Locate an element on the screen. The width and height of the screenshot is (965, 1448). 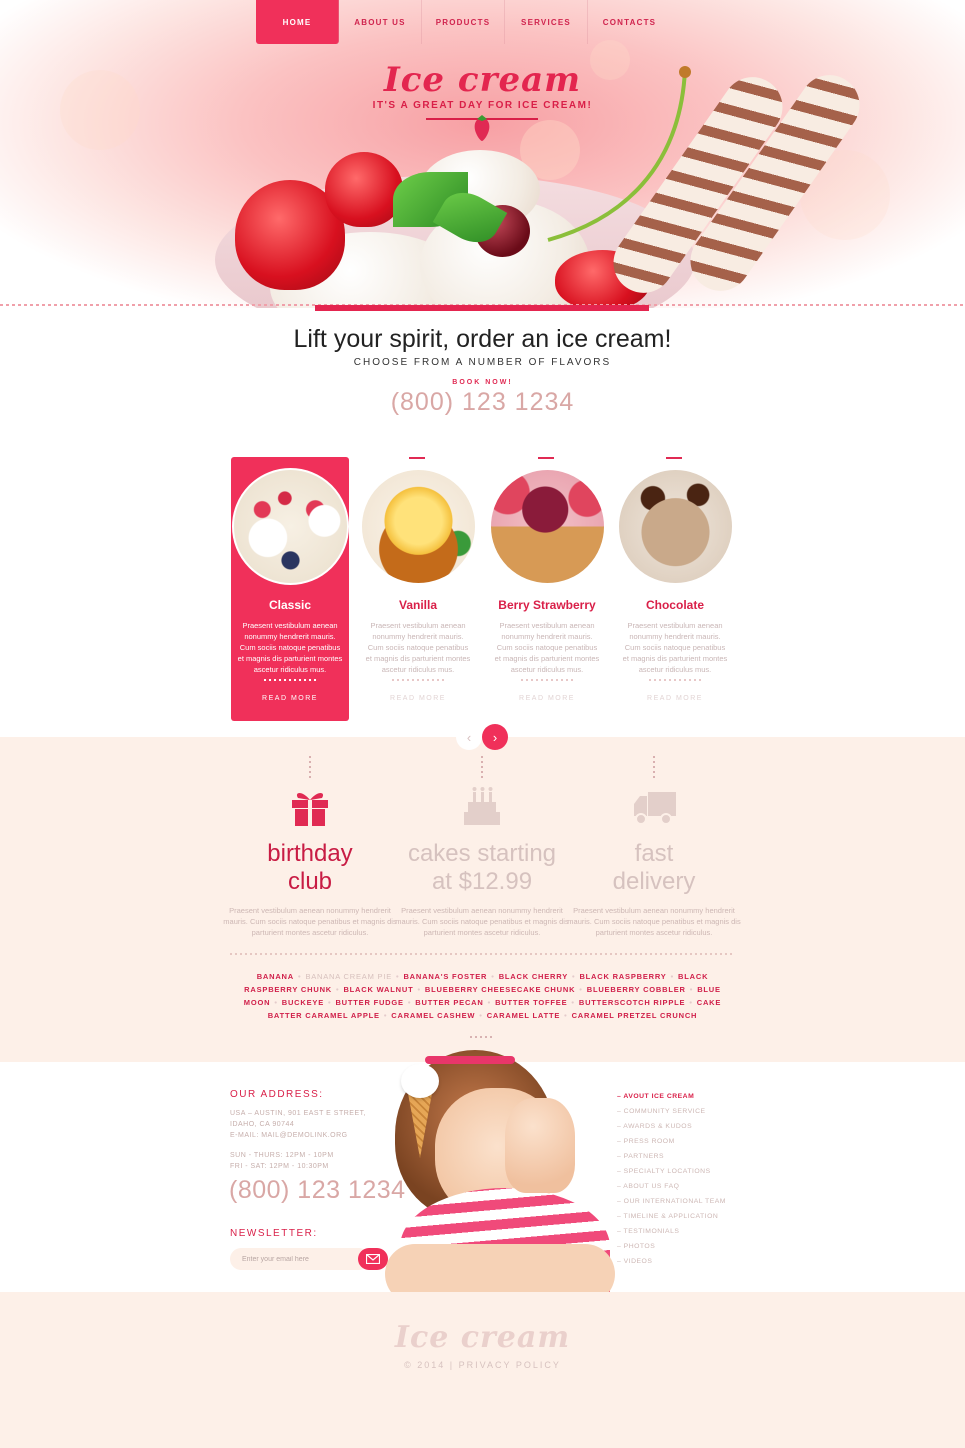
feature-title: cakes starting at $12.99 is located at coordinates (482, 867).